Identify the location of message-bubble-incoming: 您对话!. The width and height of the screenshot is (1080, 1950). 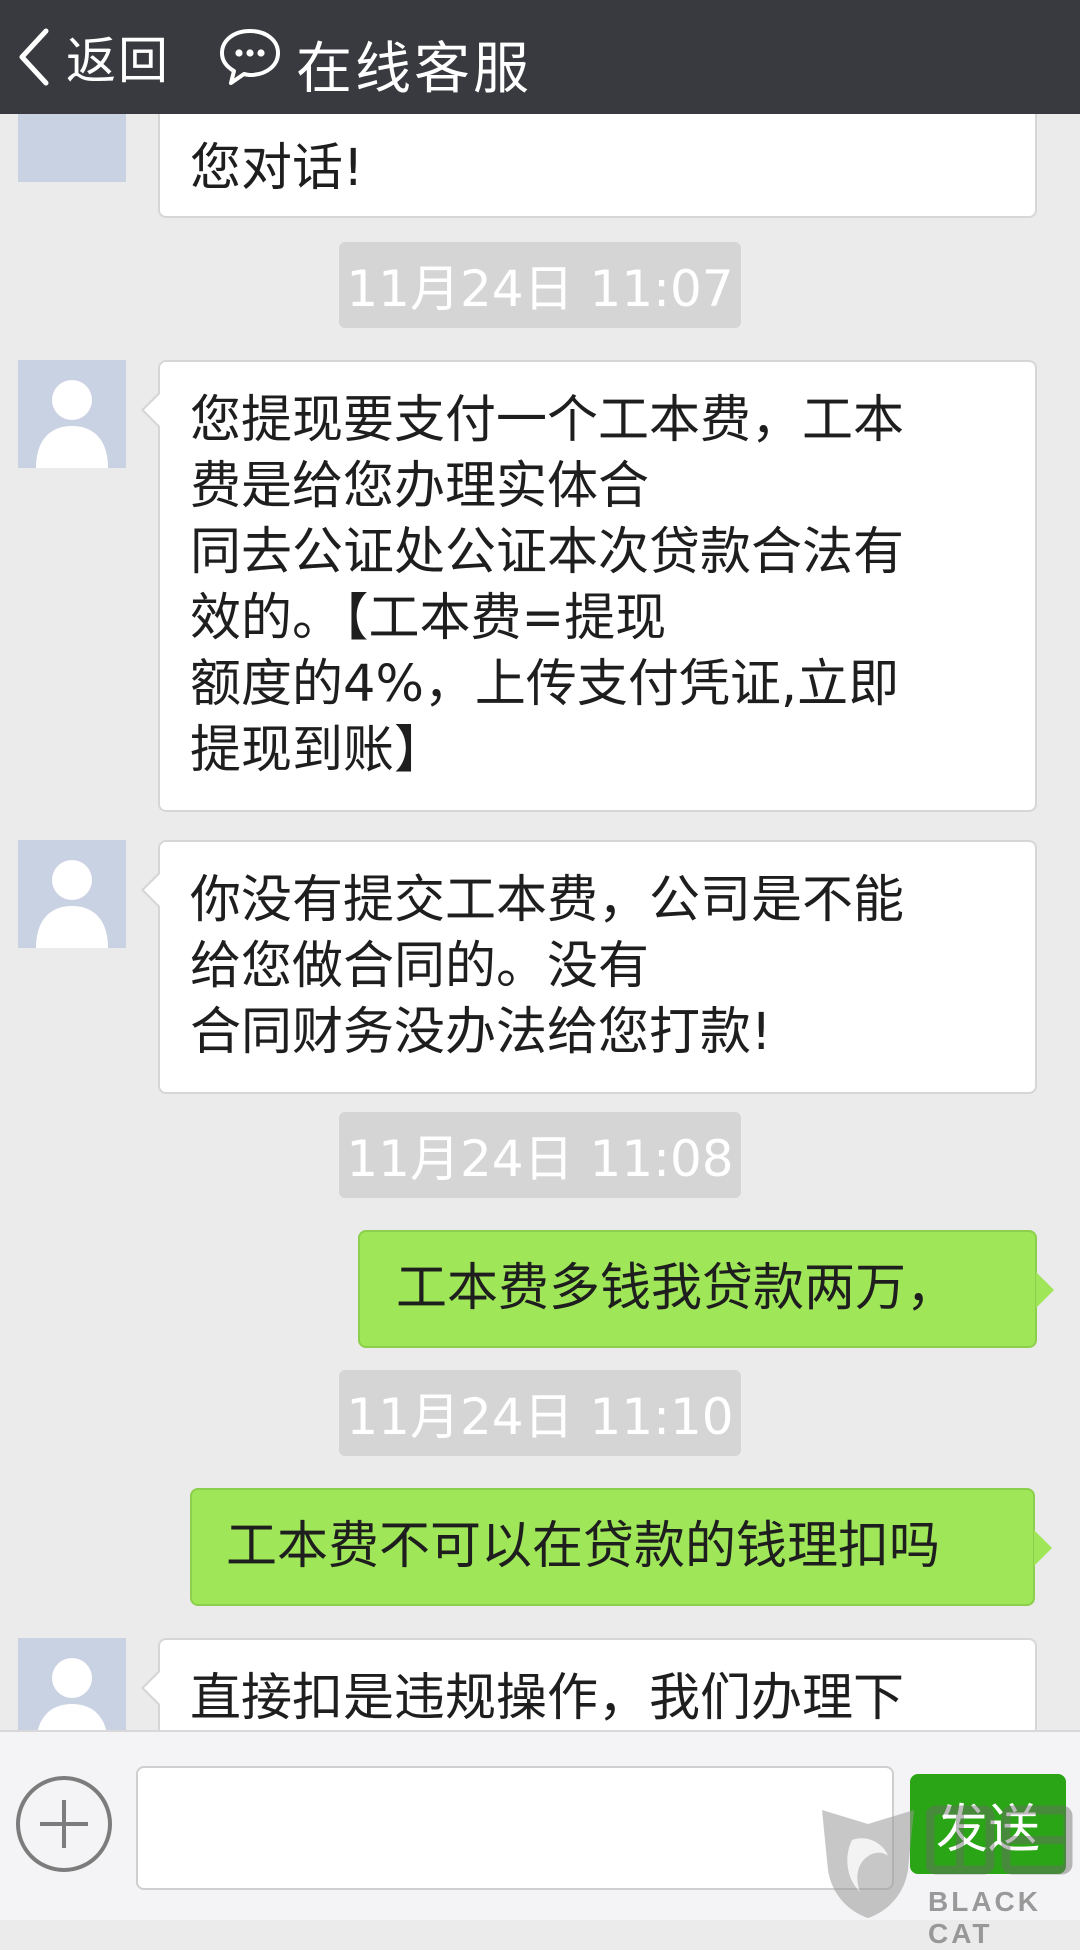
(597, 166).